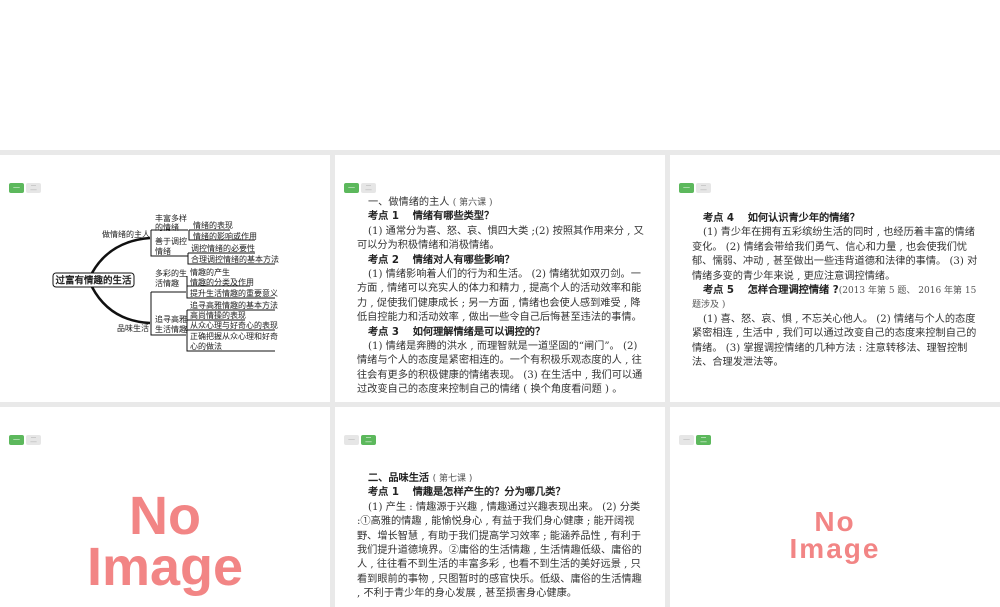 Image resolution: width=1000 pixels, height=607 pixels. What do you see at coordinates (467, 493) in the screenshot?
I see `key-point-heading: 考点 1 情趣是怎样产生的？分为哪几类？` at bounding box center [467, 493].